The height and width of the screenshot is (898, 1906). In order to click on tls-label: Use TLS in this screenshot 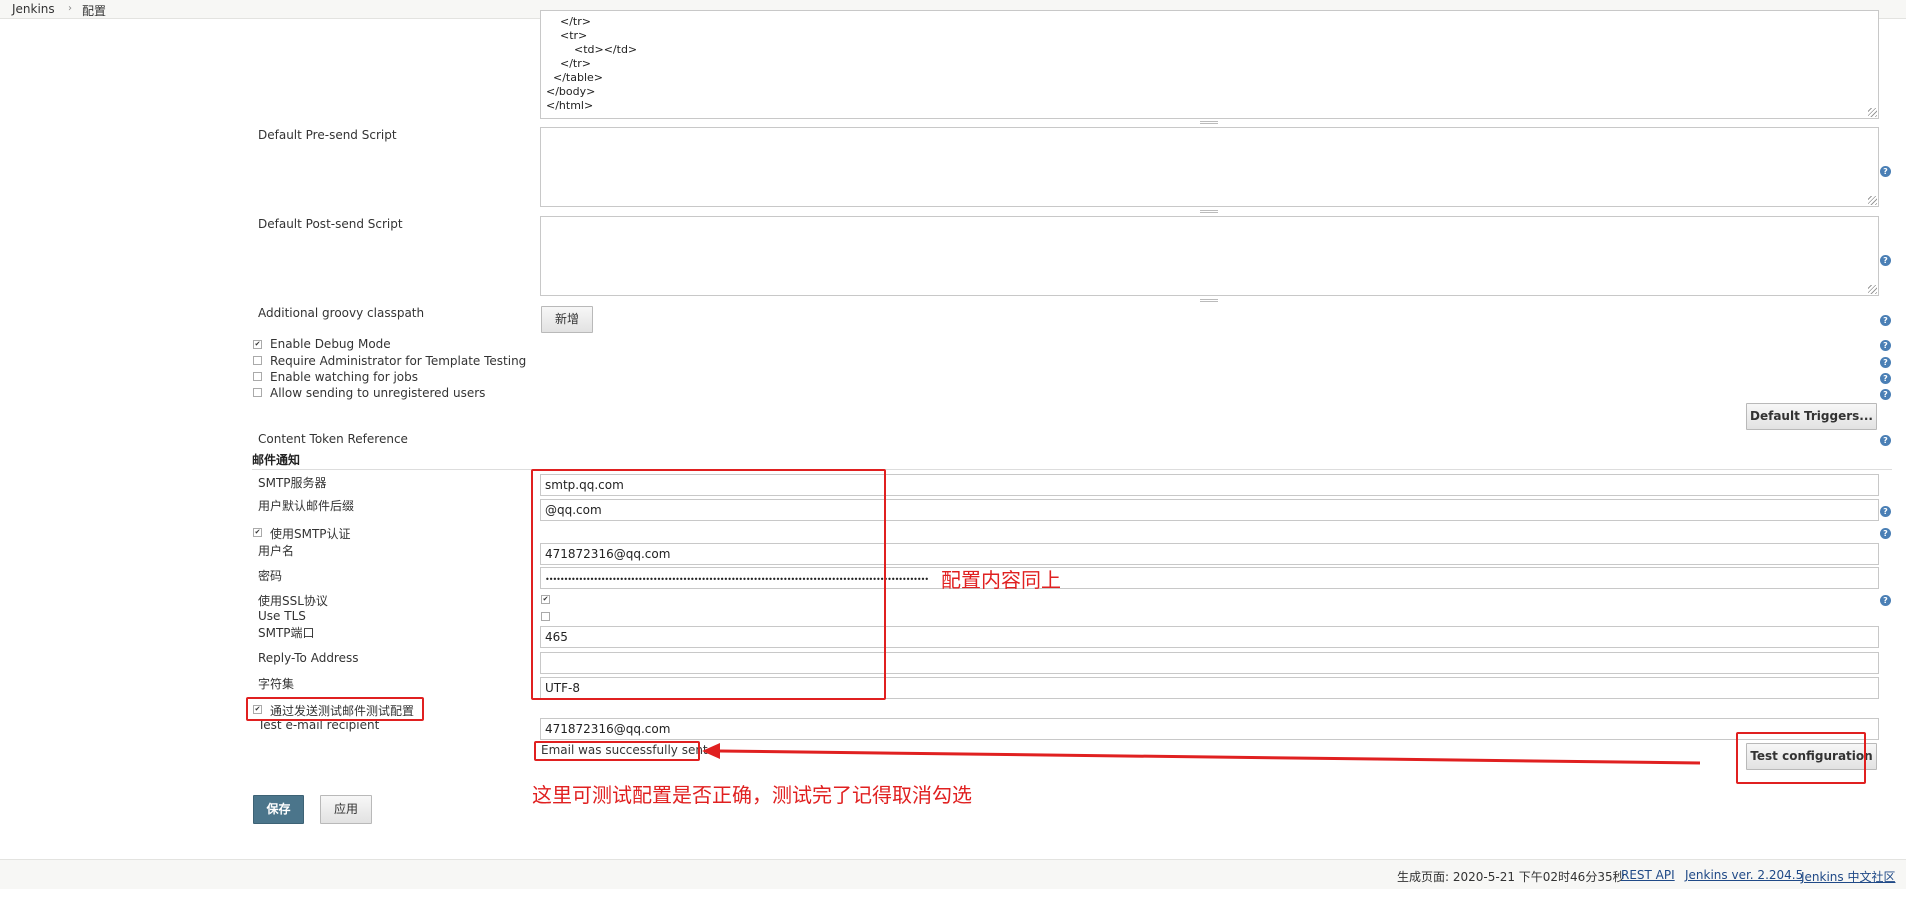, I will do `click(282, 616)`.